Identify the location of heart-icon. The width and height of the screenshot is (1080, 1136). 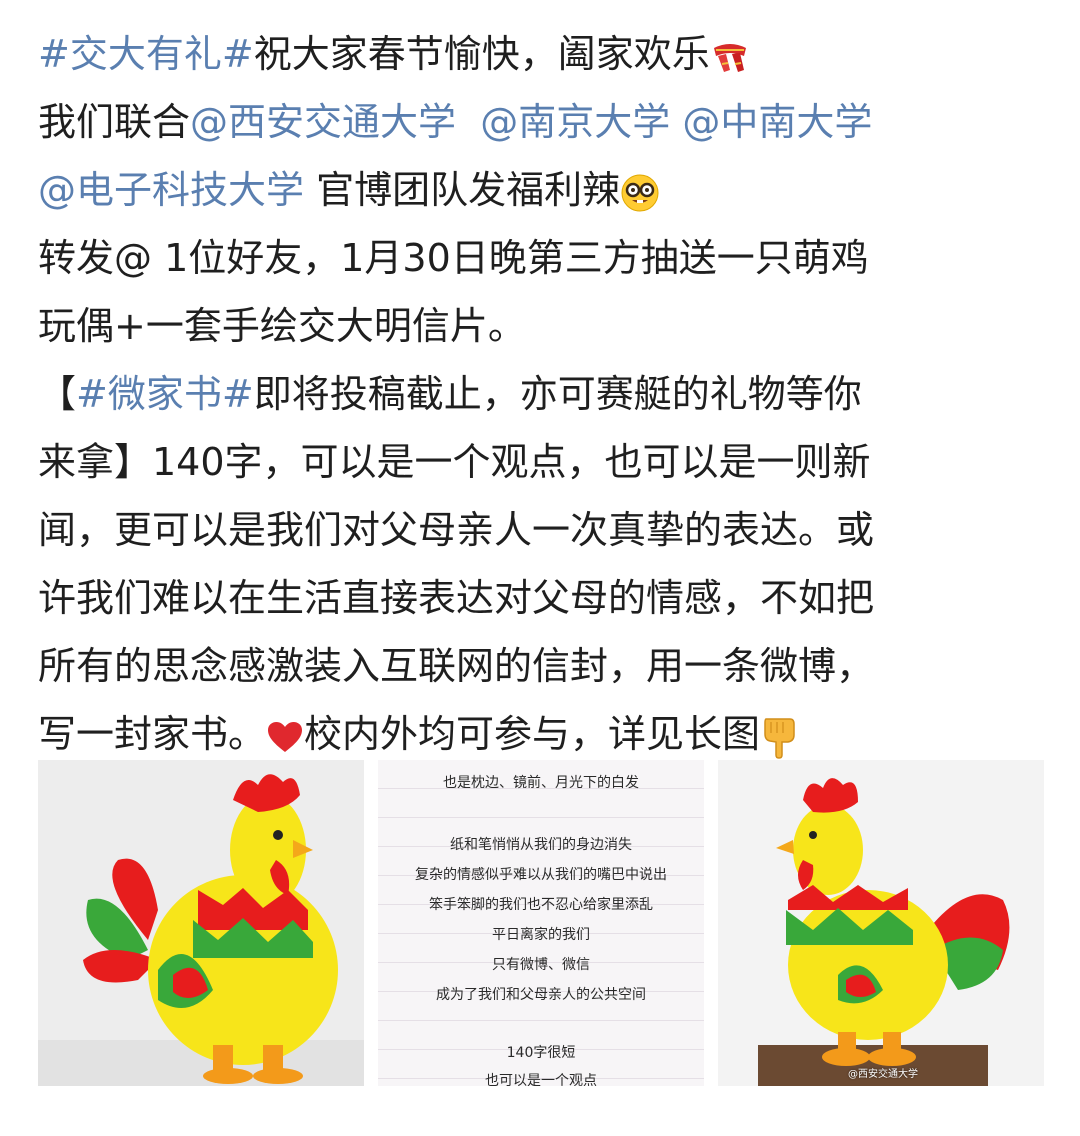
(285, 736).